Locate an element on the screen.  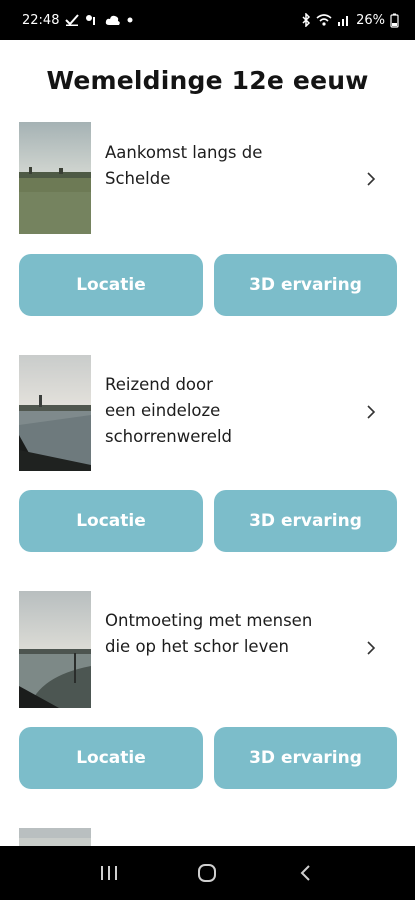
status-right: 26% is located at coordinates (350, 20).